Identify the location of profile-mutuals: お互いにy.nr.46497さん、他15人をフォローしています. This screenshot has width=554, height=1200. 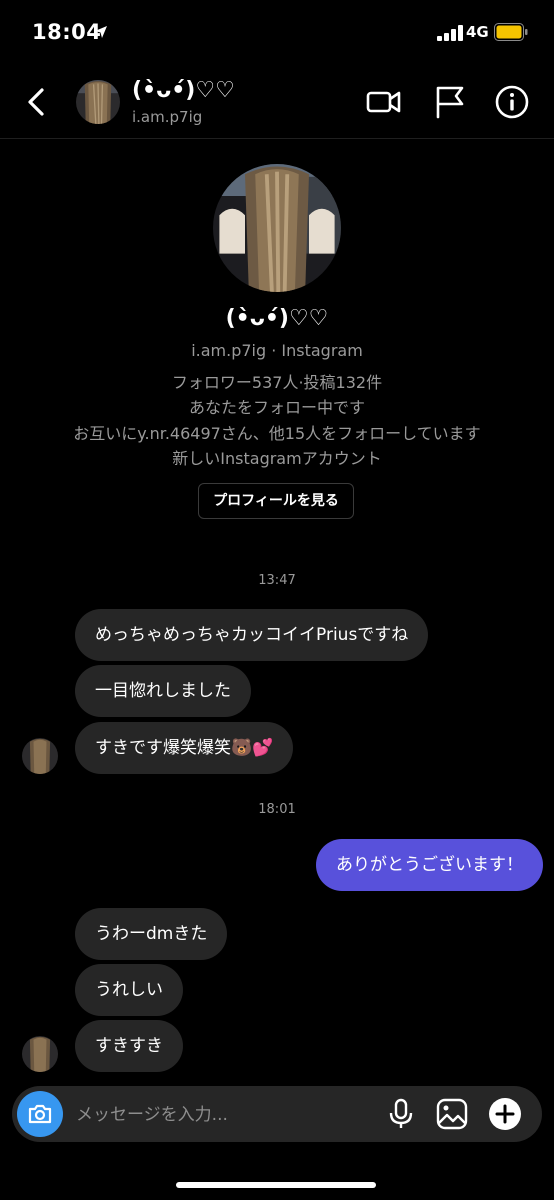
(277, 433).